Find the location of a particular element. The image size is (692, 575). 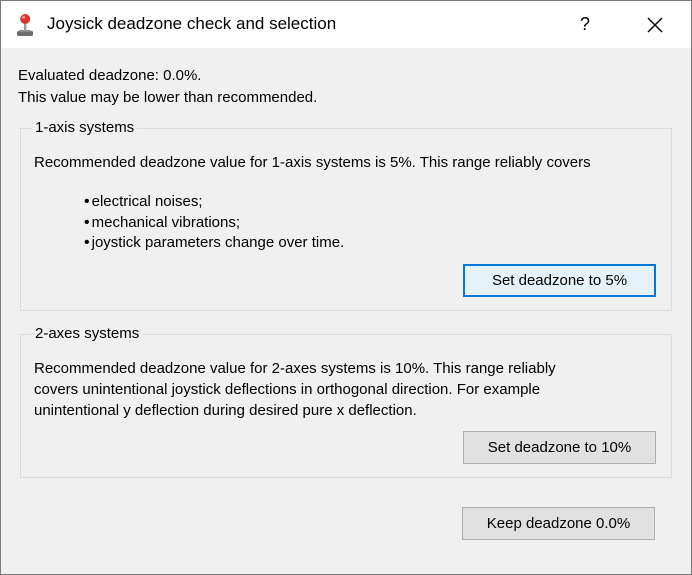

title-bar: Joysick deadzone check and selection ? is located at coordinates (346, 24).